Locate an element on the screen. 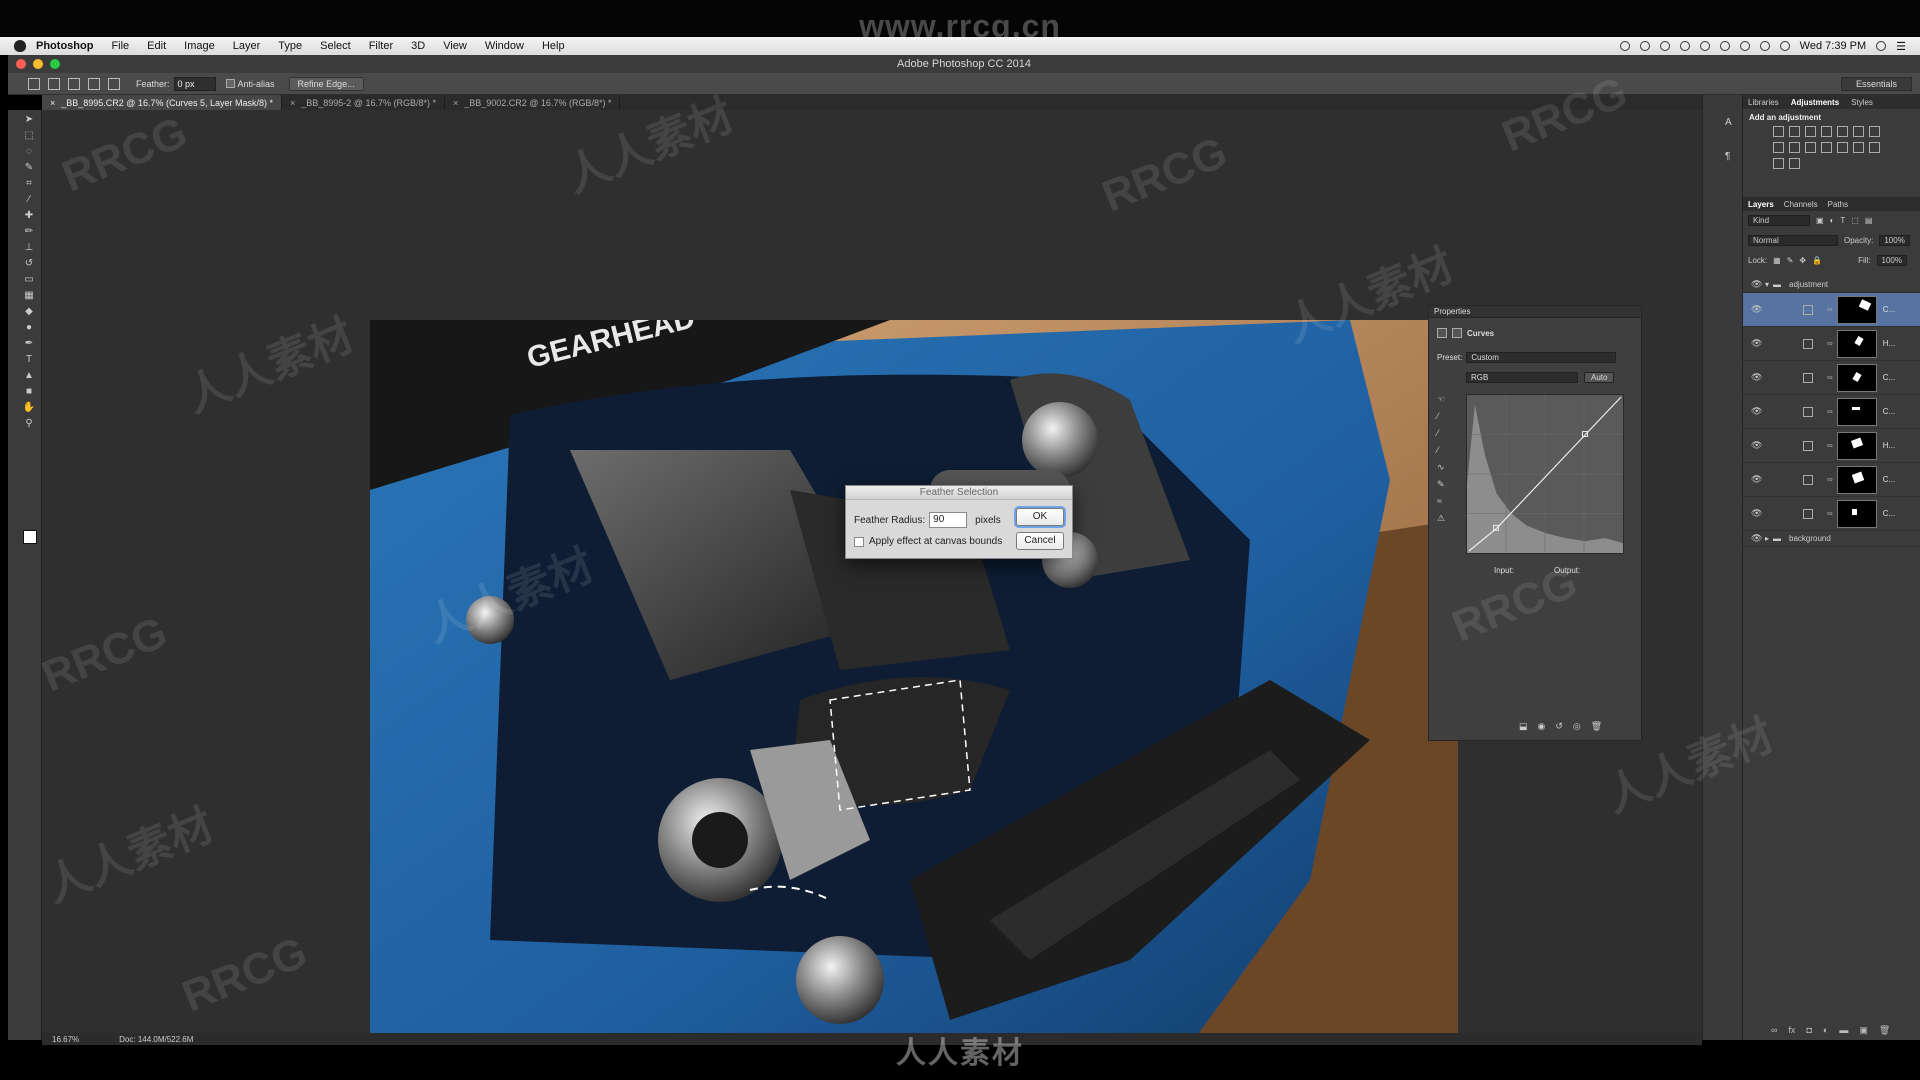 The height and width of the screenshot is (1080, 1920). layer-mask-icon is located at coordinates (1457, 333).